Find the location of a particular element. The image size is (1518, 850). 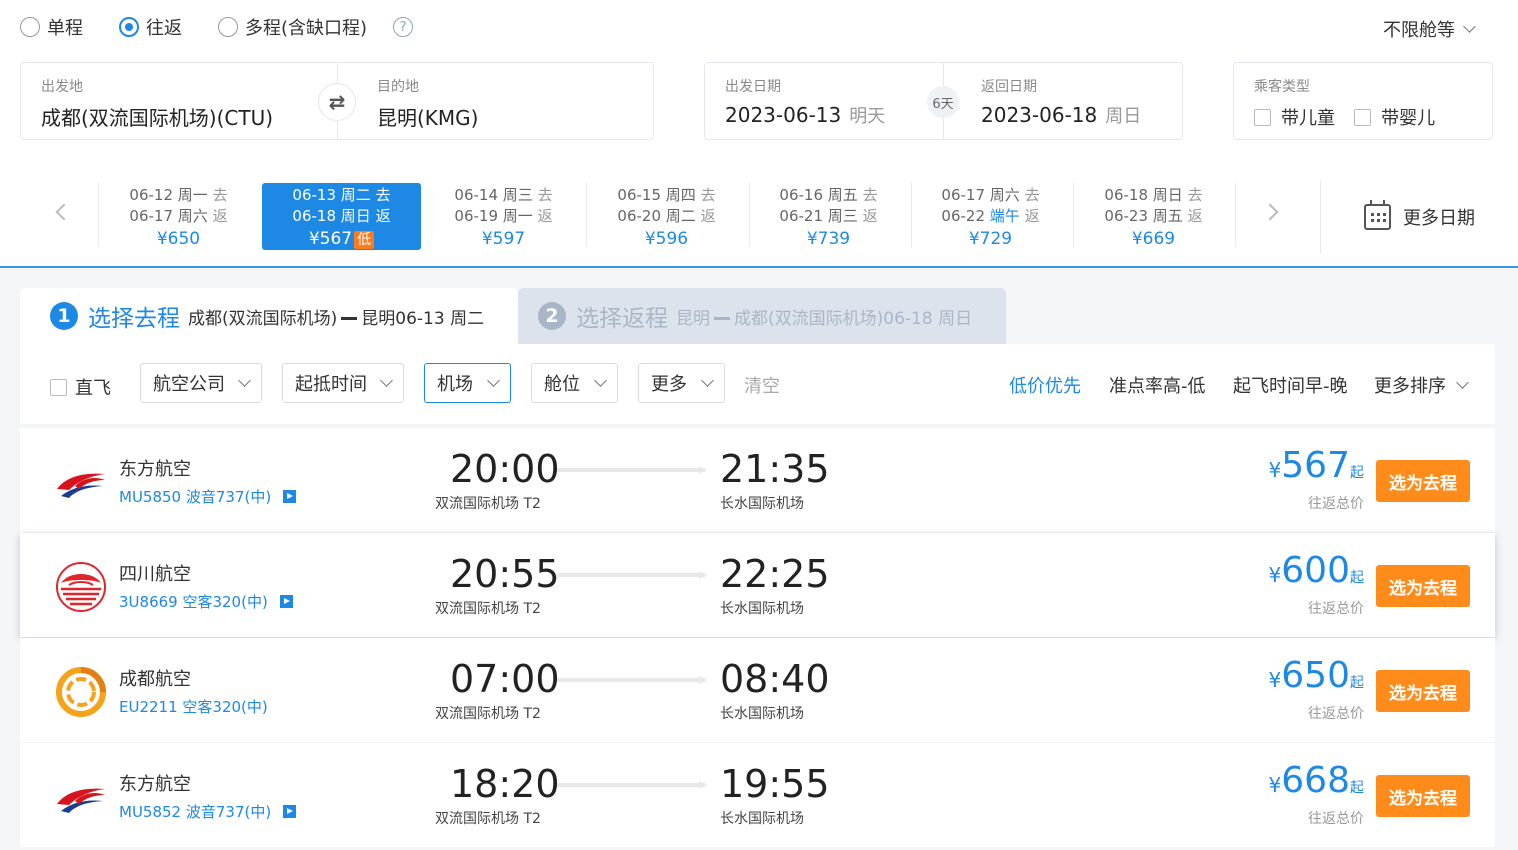

depart-date-field: 出发日期 2023-06-13 明天 is located at coordinates (805, 102).